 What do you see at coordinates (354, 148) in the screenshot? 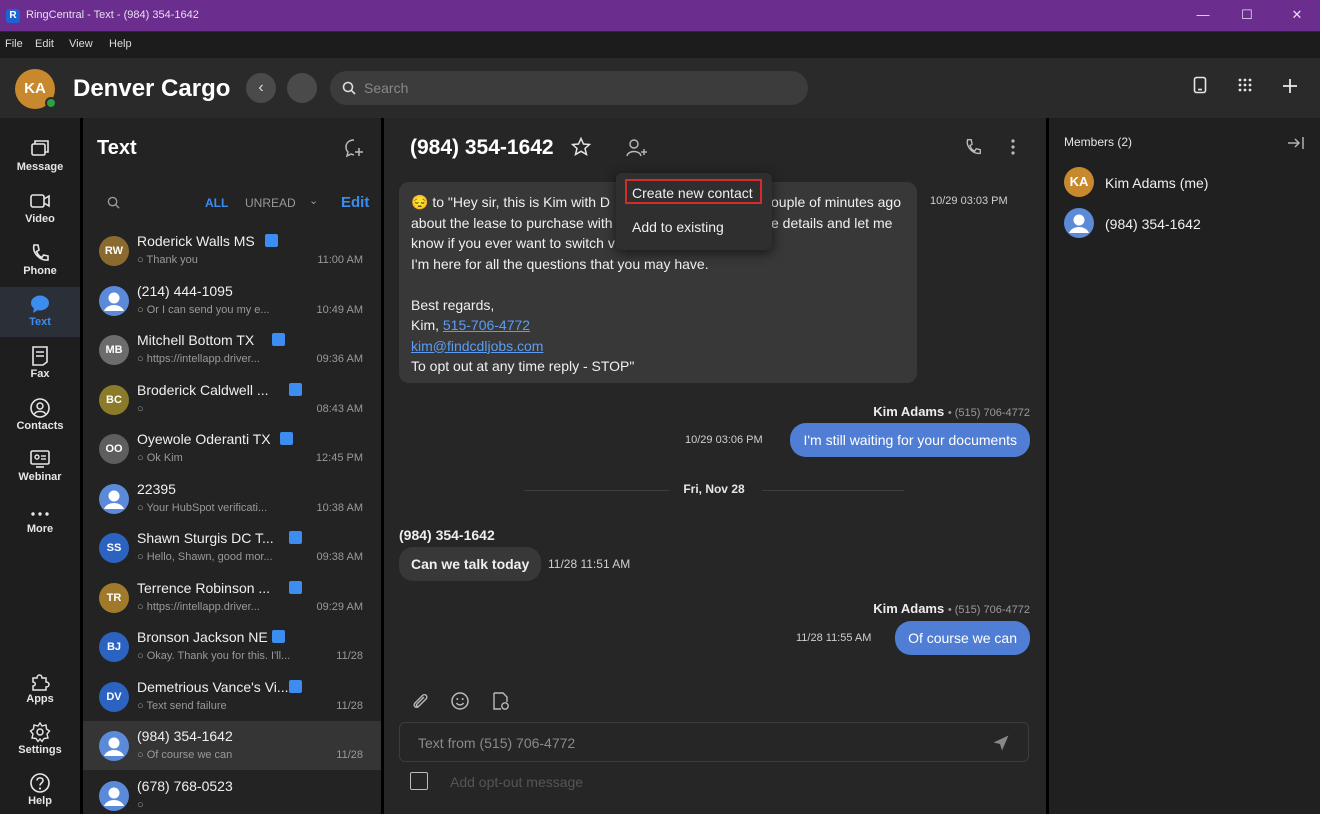
I see `new-text-icon` at bounding box center [354, 148].